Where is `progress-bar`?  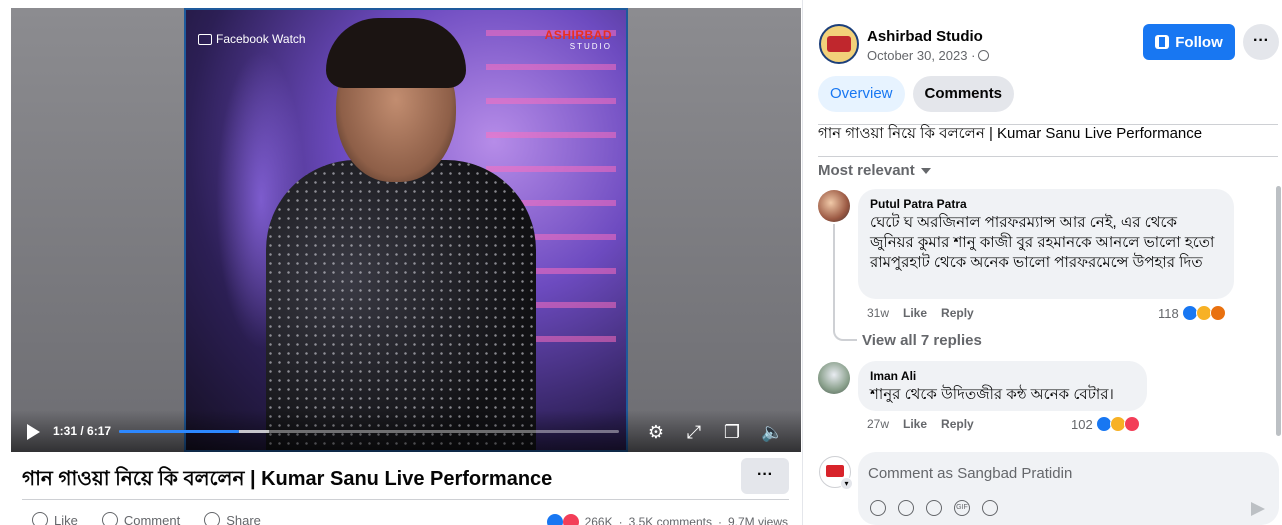
progress-bar is located at coordinates (369, 431).